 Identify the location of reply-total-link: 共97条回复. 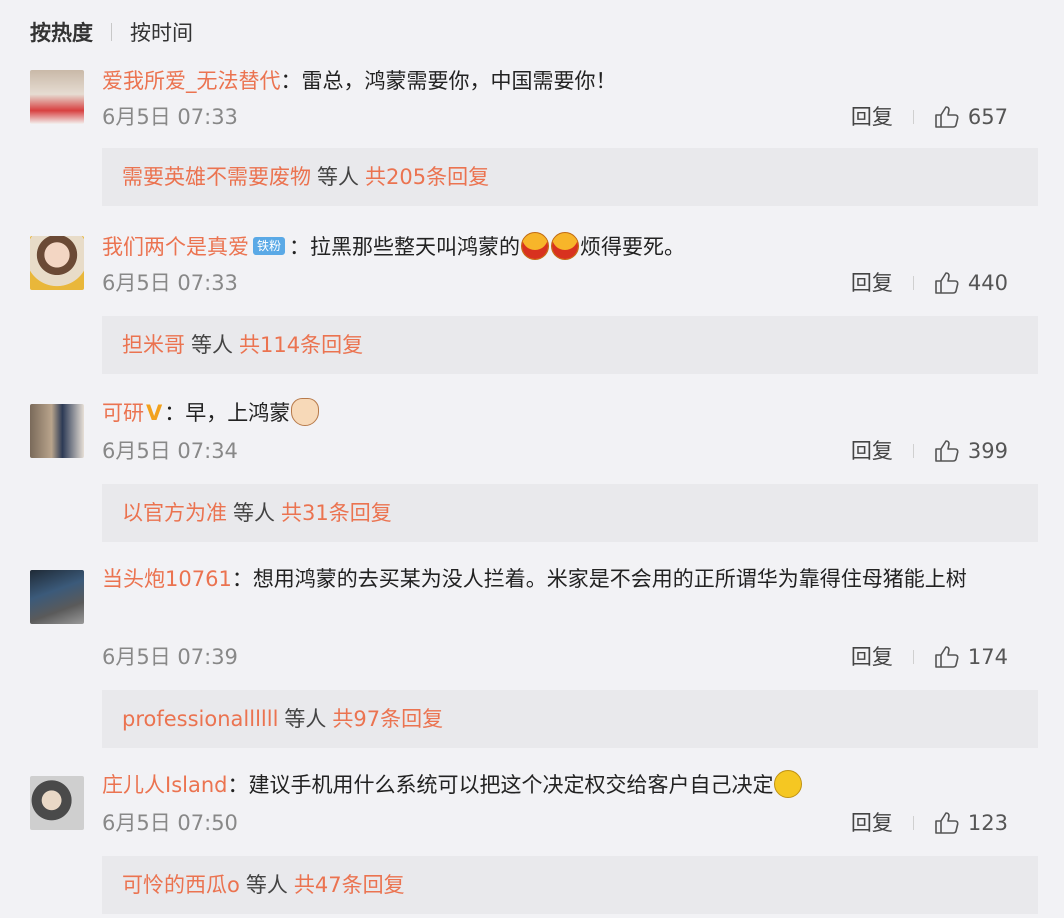
(387, 719).